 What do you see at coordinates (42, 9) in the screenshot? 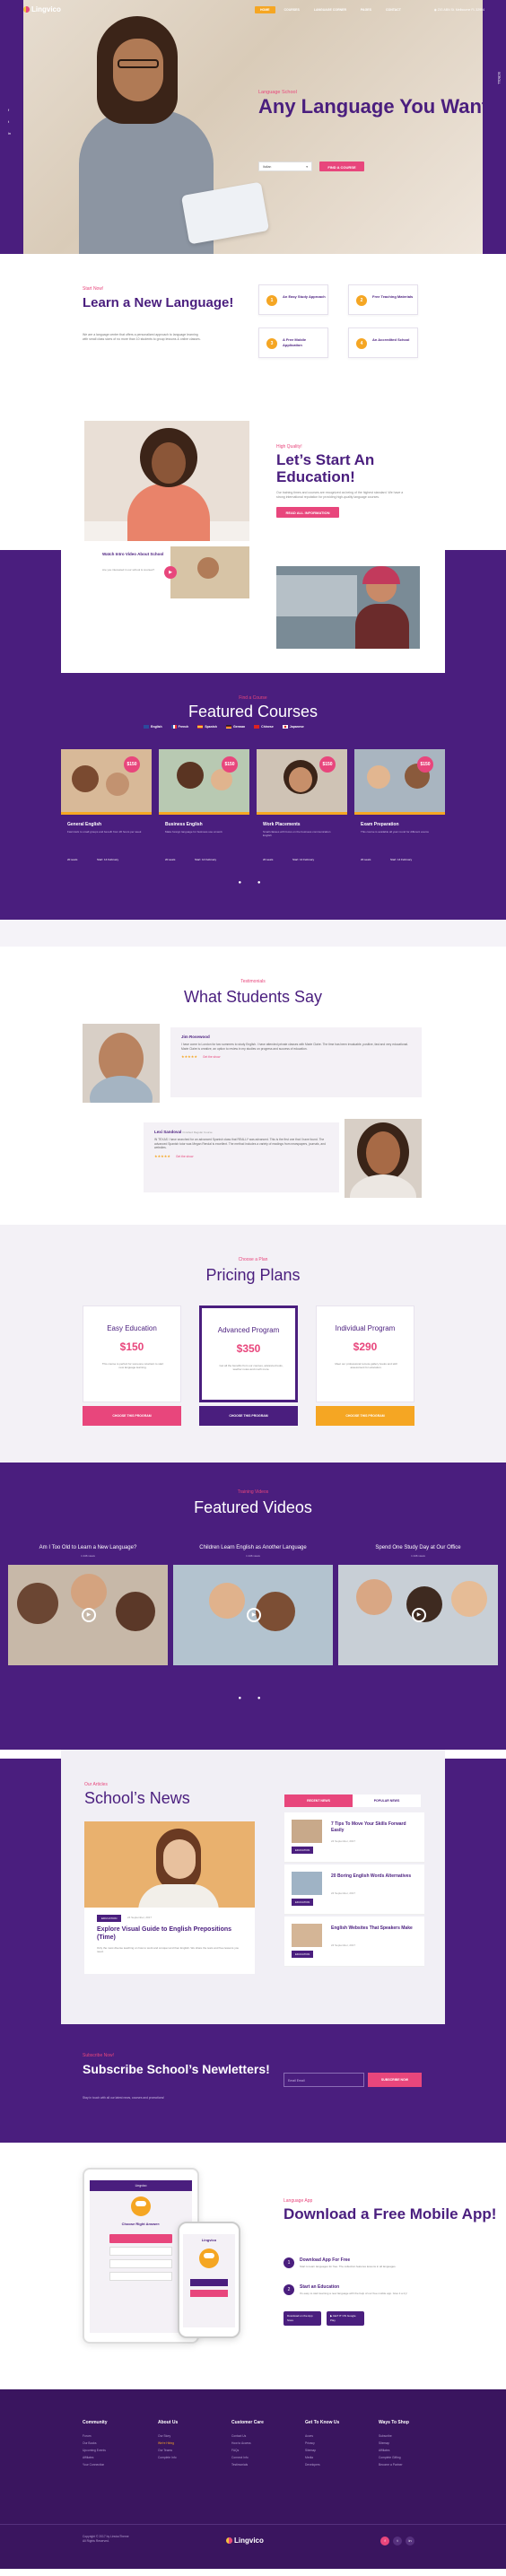
I see `logo: Lingvico` at bounding box center [42, 9].